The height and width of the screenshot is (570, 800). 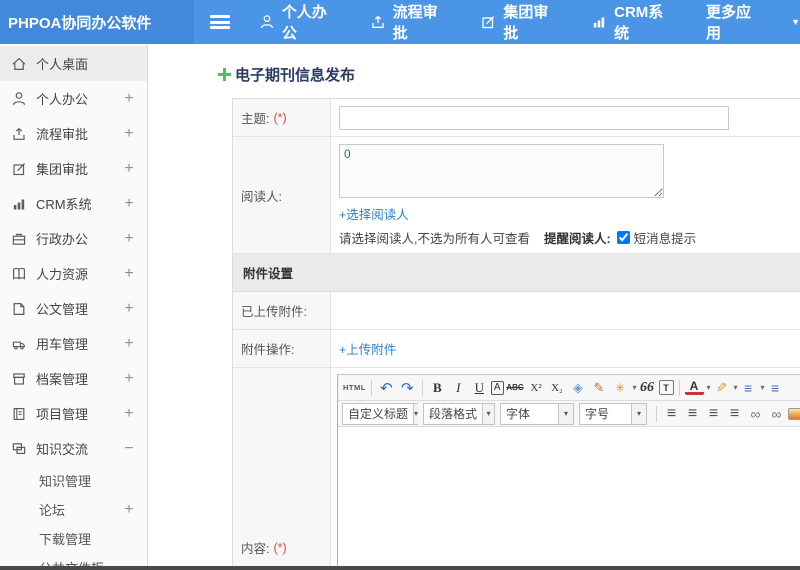 I want to click on insert-image-icon, so click(x=794, y=414).